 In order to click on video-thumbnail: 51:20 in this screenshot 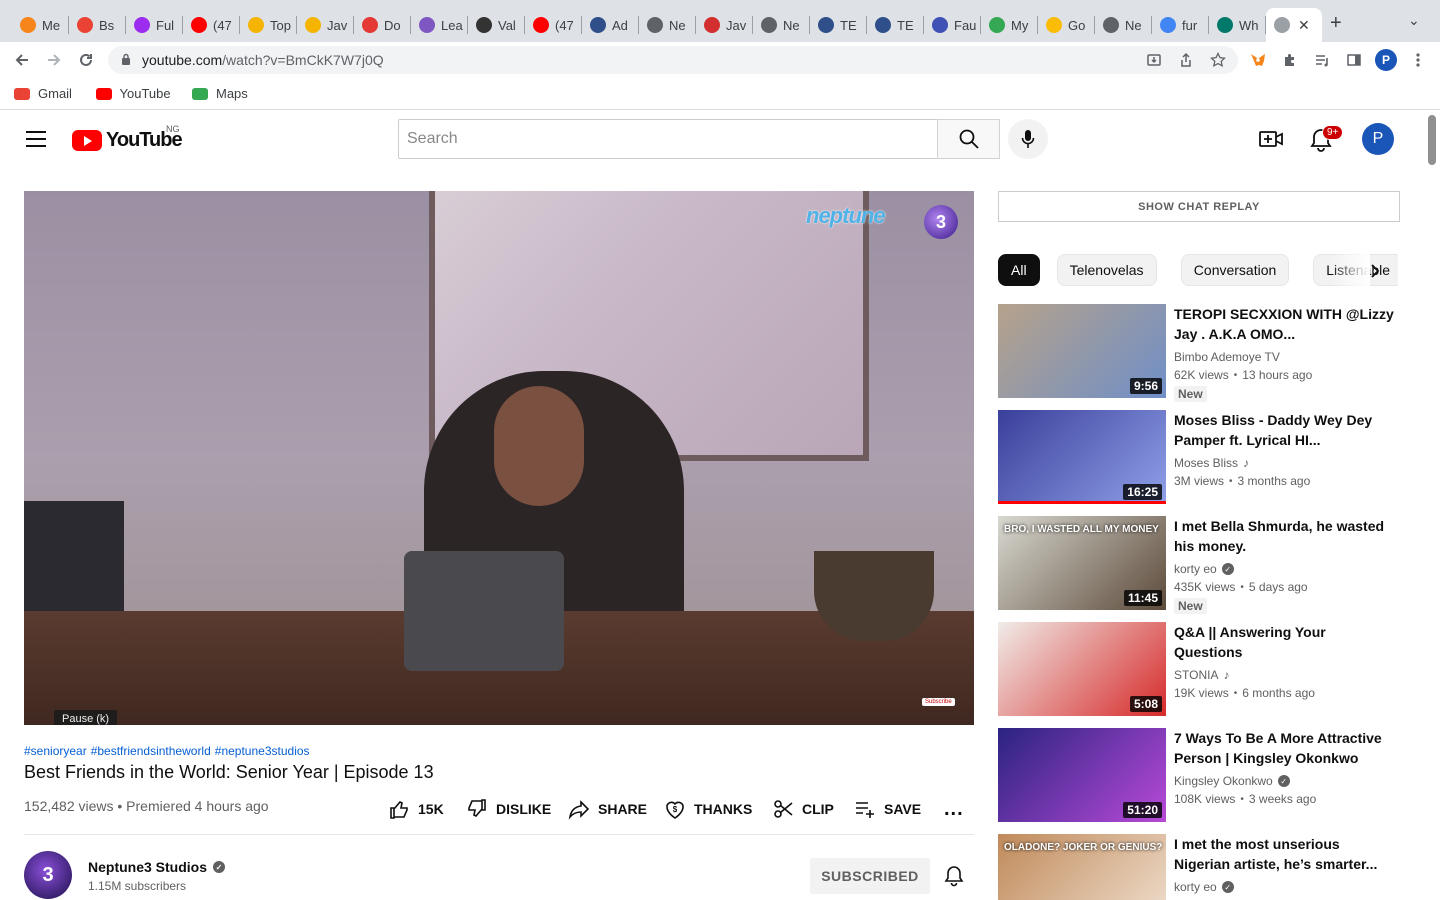, I will do `click(1082, 775)`.